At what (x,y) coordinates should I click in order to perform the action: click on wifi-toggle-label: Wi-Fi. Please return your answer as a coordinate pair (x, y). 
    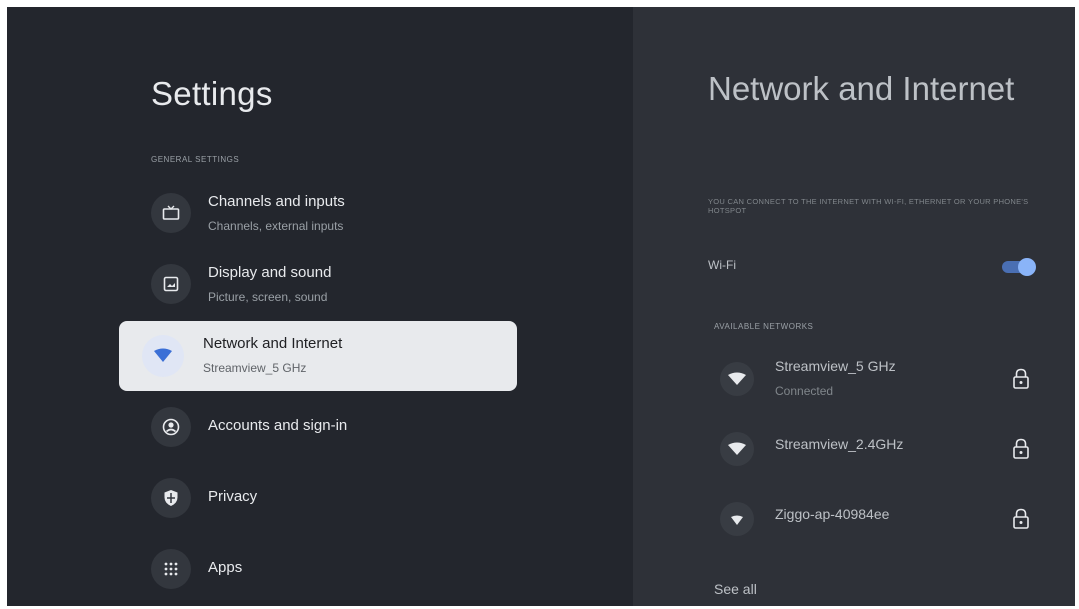
    Looking at the image, I should click on (722, 265).